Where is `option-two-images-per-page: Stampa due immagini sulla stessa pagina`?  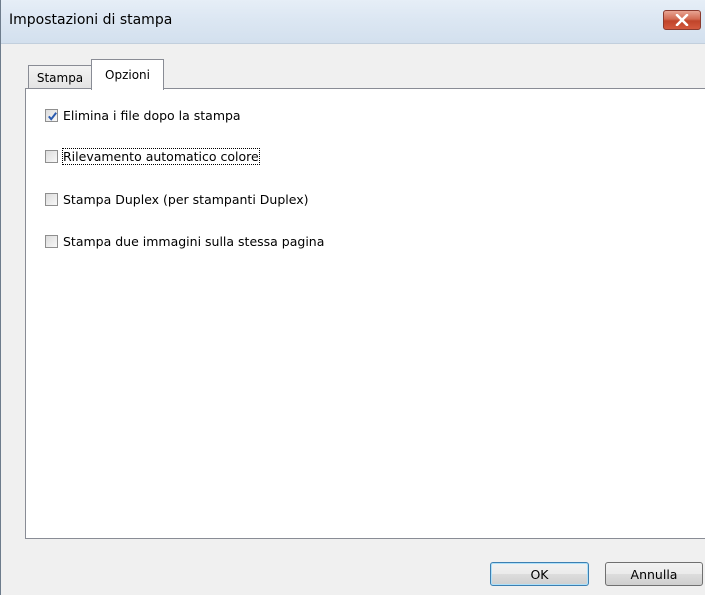
option-two-images-per-page: Stampa due immagini sulla stessa pagina is located at coordinates (184, 241).